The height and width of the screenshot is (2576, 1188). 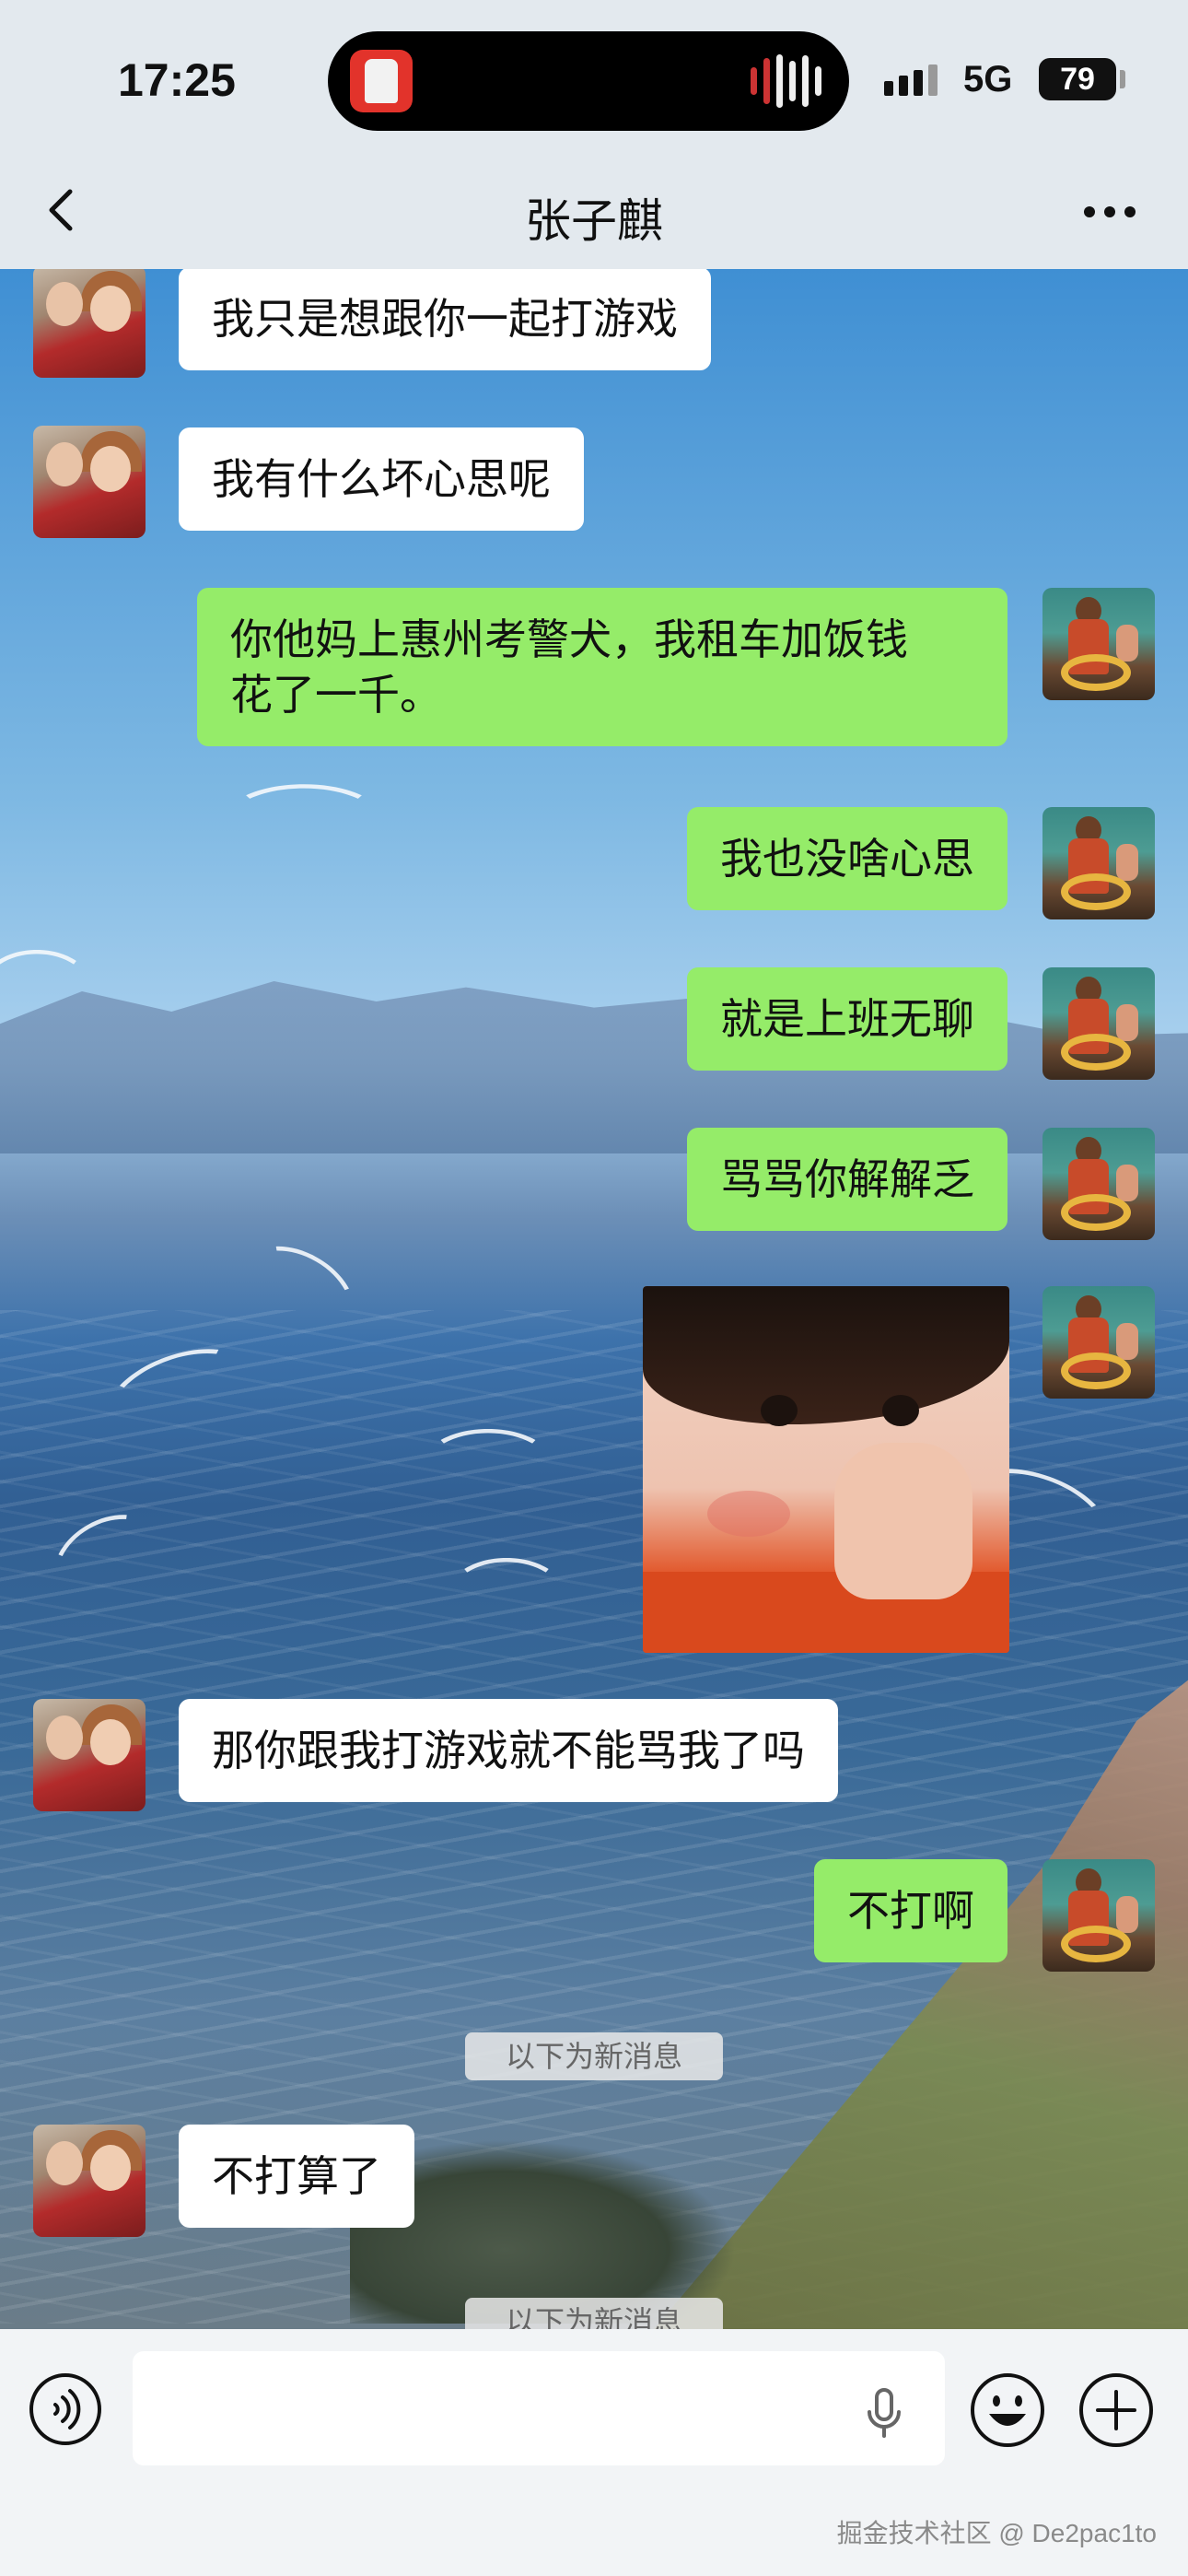 What do you see at coordinates (847, 1179) in the screenshot?
I see `message-bubble: 骂骂你解解乏` at bounding box center [847, 1179].